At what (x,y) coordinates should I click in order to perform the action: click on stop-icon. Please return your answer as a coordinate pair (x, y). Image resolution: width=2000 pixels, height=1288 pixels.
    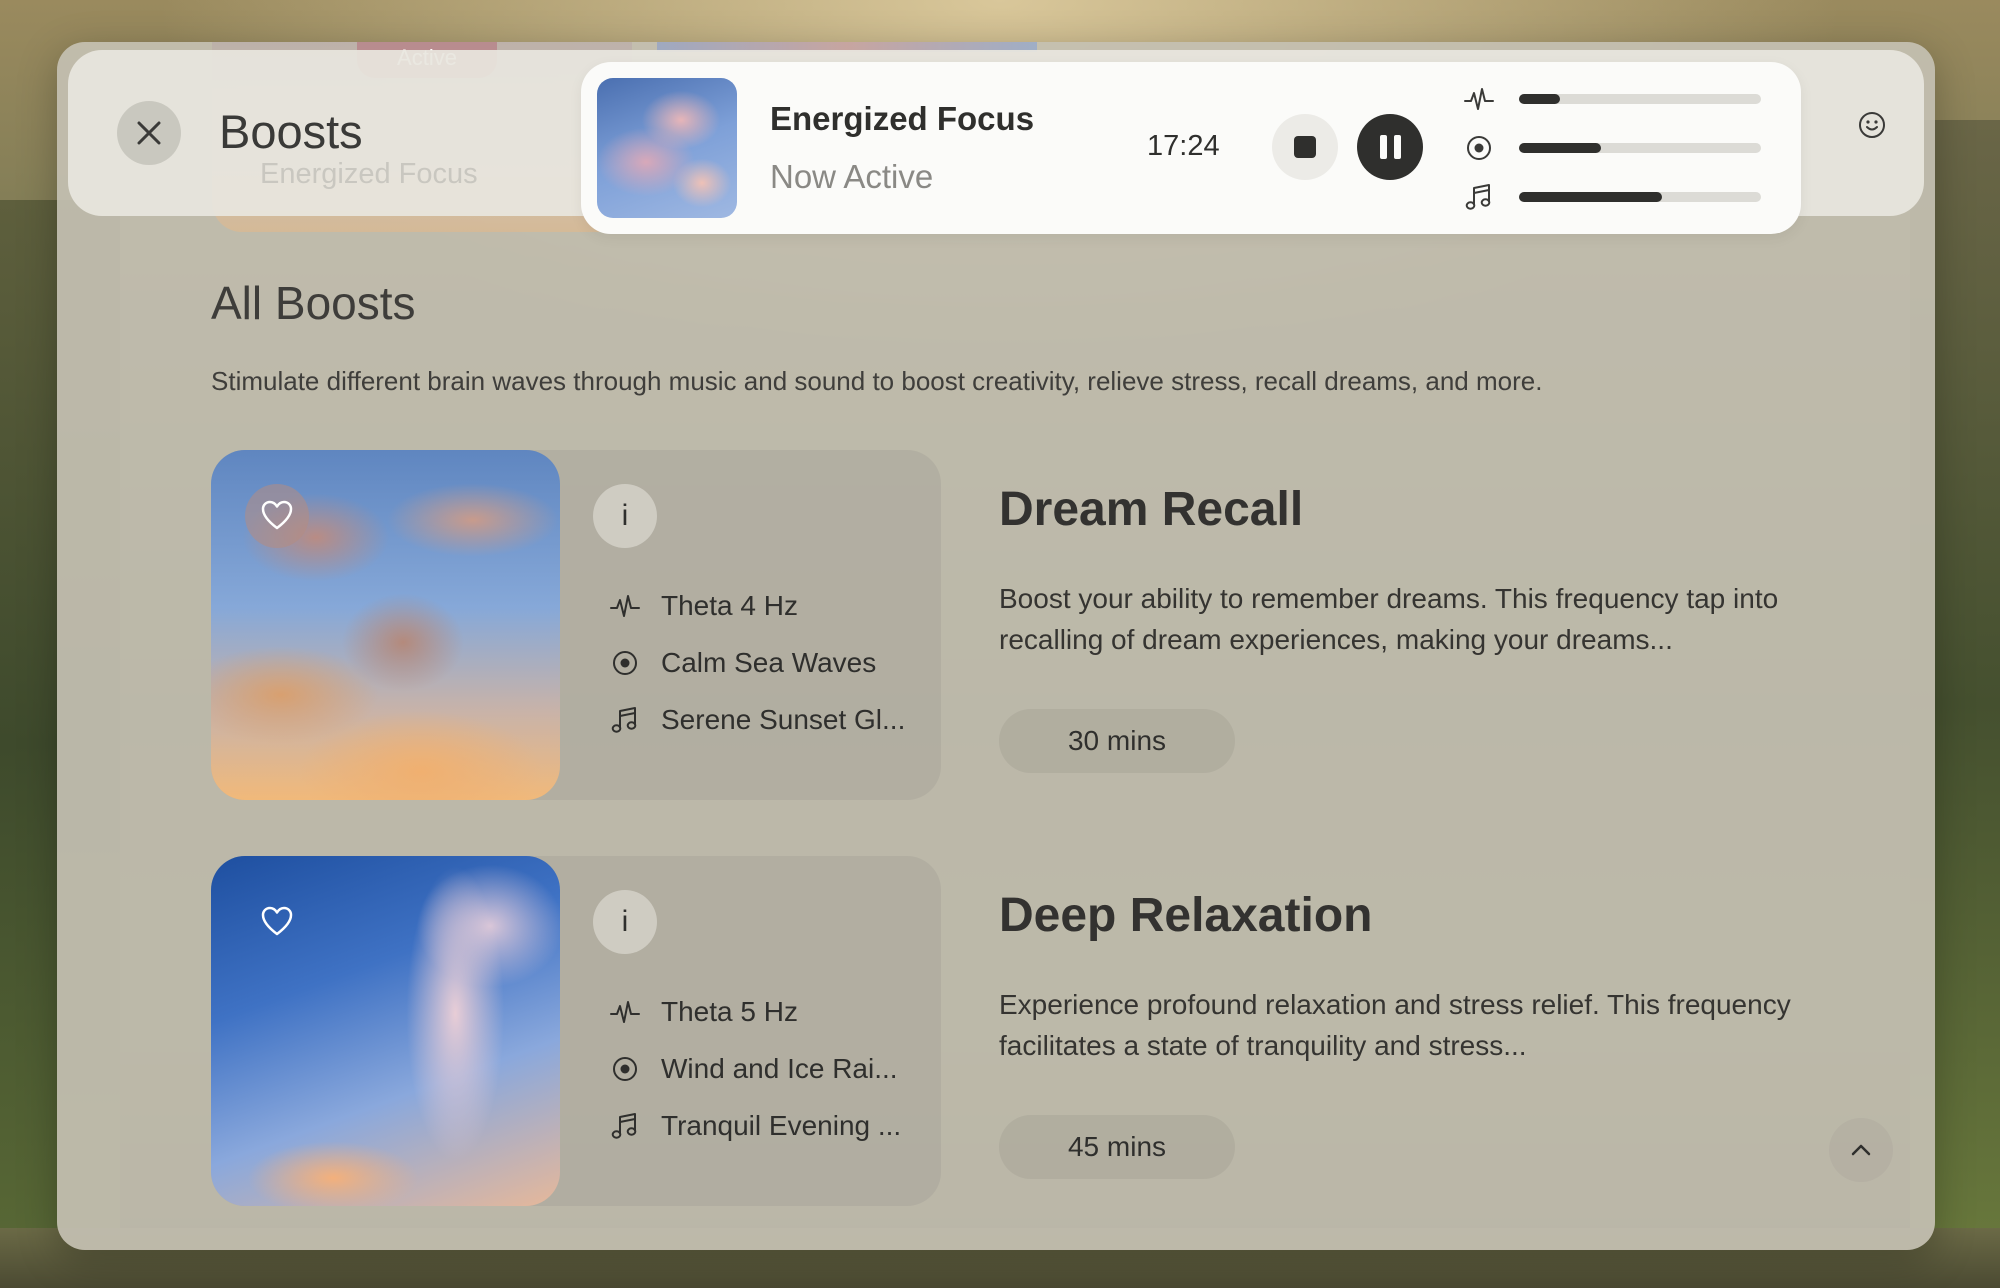
    Looking at the image, I should click on (1305, 147).